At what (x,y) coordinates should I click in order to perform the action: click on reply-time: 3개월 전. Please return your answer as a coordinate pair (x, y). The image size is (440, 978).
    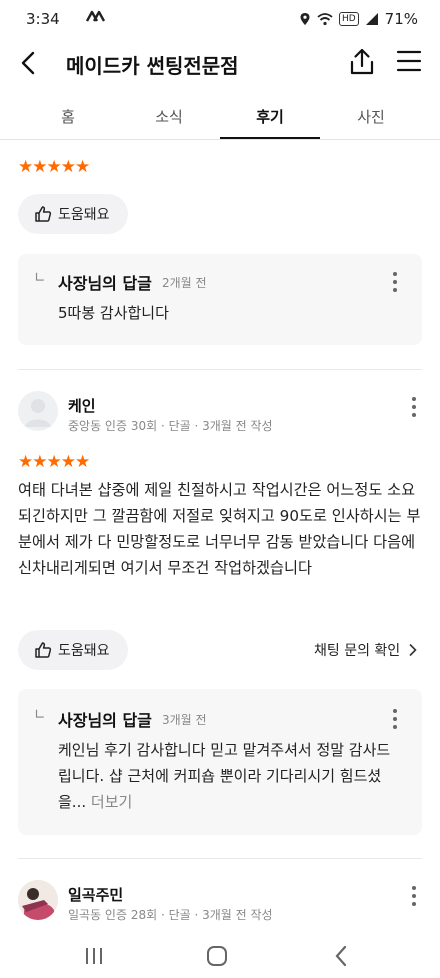
    Looking at the image, I should click on (184, 720).